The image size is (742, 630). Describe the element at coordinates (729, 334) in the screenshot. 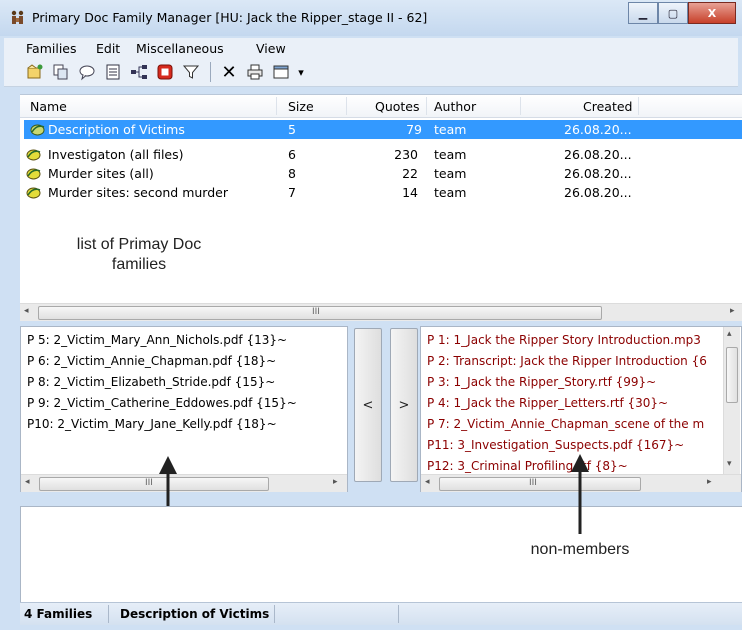

I see `scroll-up-icon: ▴` at that location.